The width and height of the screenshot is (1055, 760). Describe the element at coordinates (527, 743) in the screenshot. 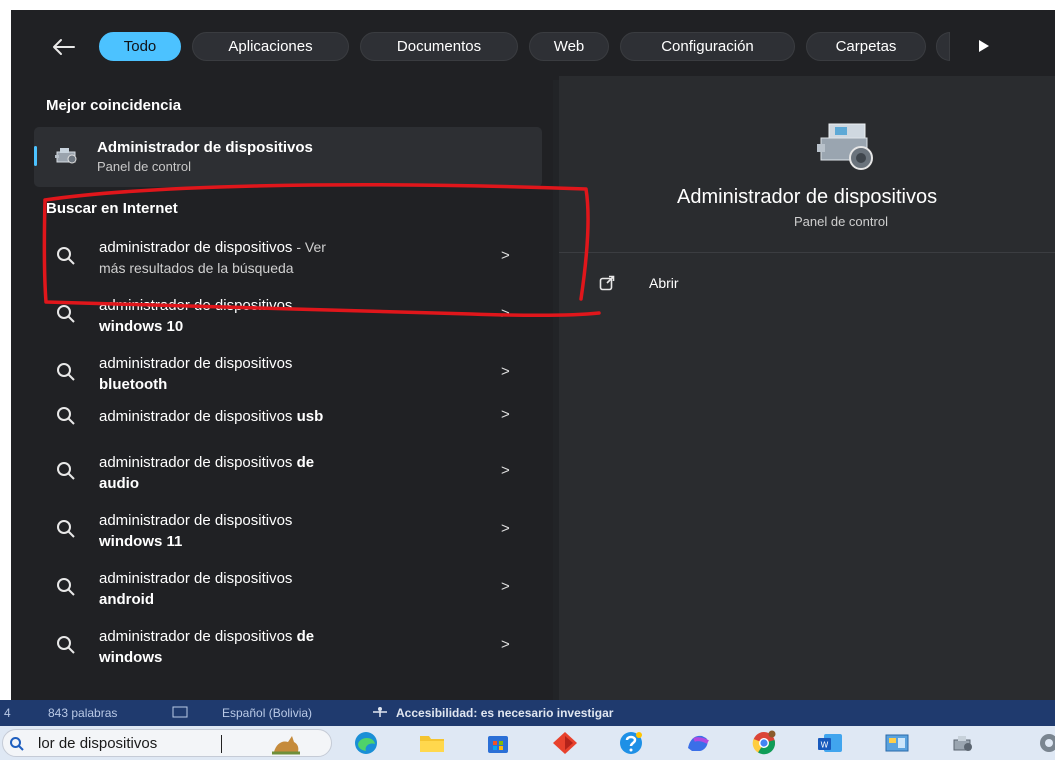

I see `taskbar: lor de dispositivos W` at that location.